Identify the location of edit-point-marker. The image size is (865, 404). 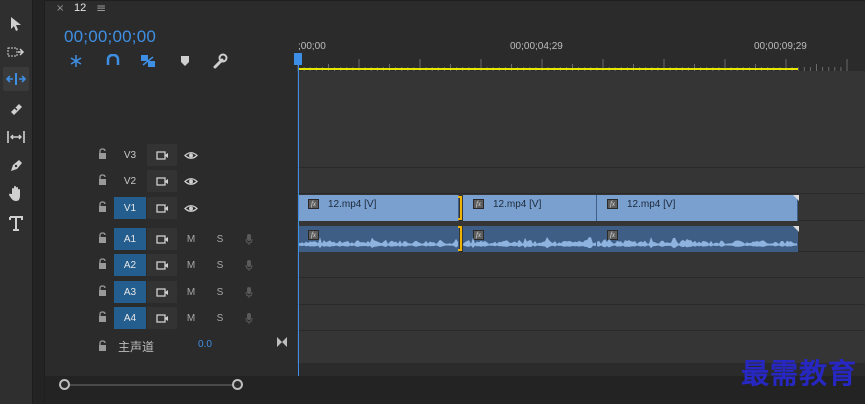
(461, 224).